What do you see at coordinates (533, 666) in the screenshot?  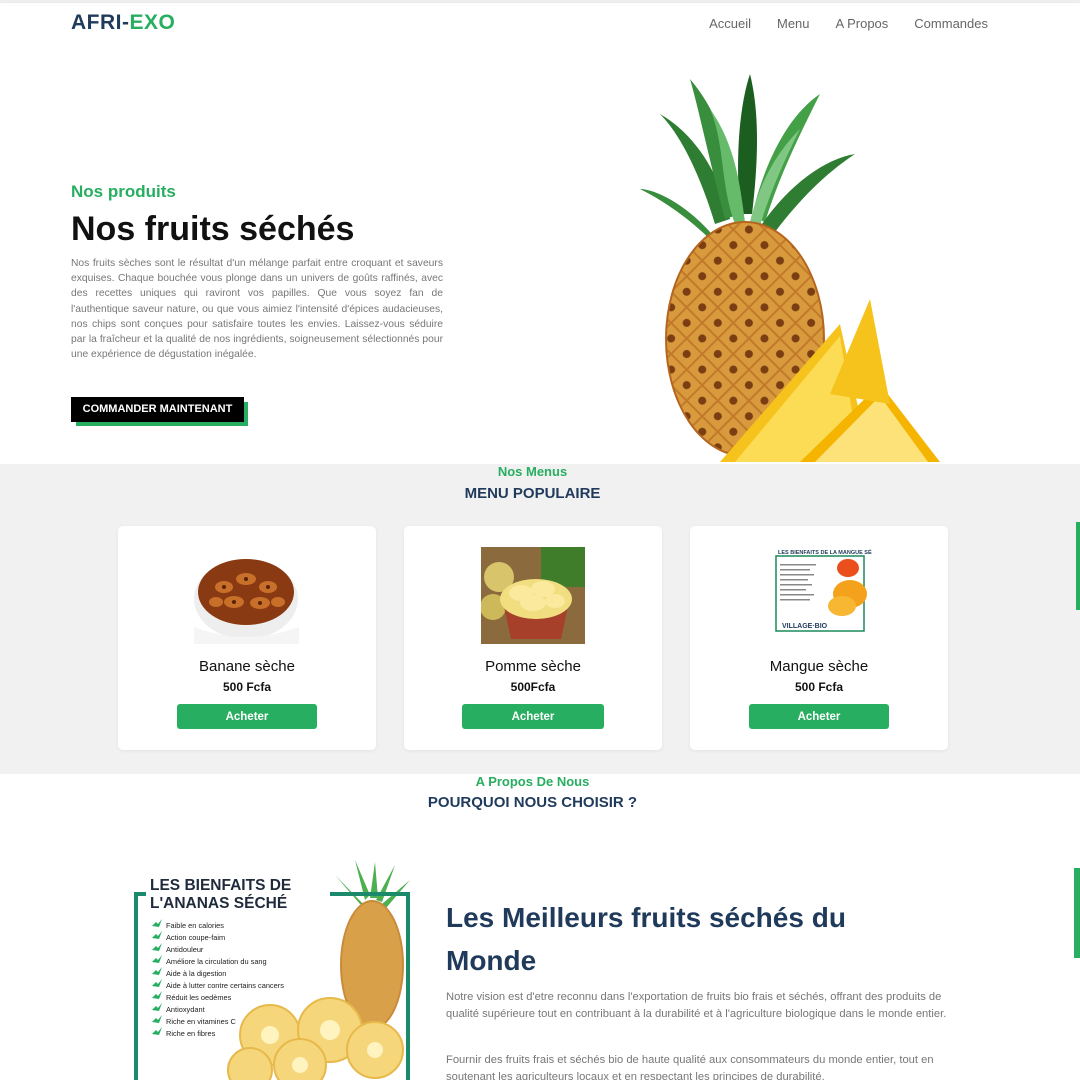 I see `product-name: Pomme sèche` at bounding box center [533, 666].